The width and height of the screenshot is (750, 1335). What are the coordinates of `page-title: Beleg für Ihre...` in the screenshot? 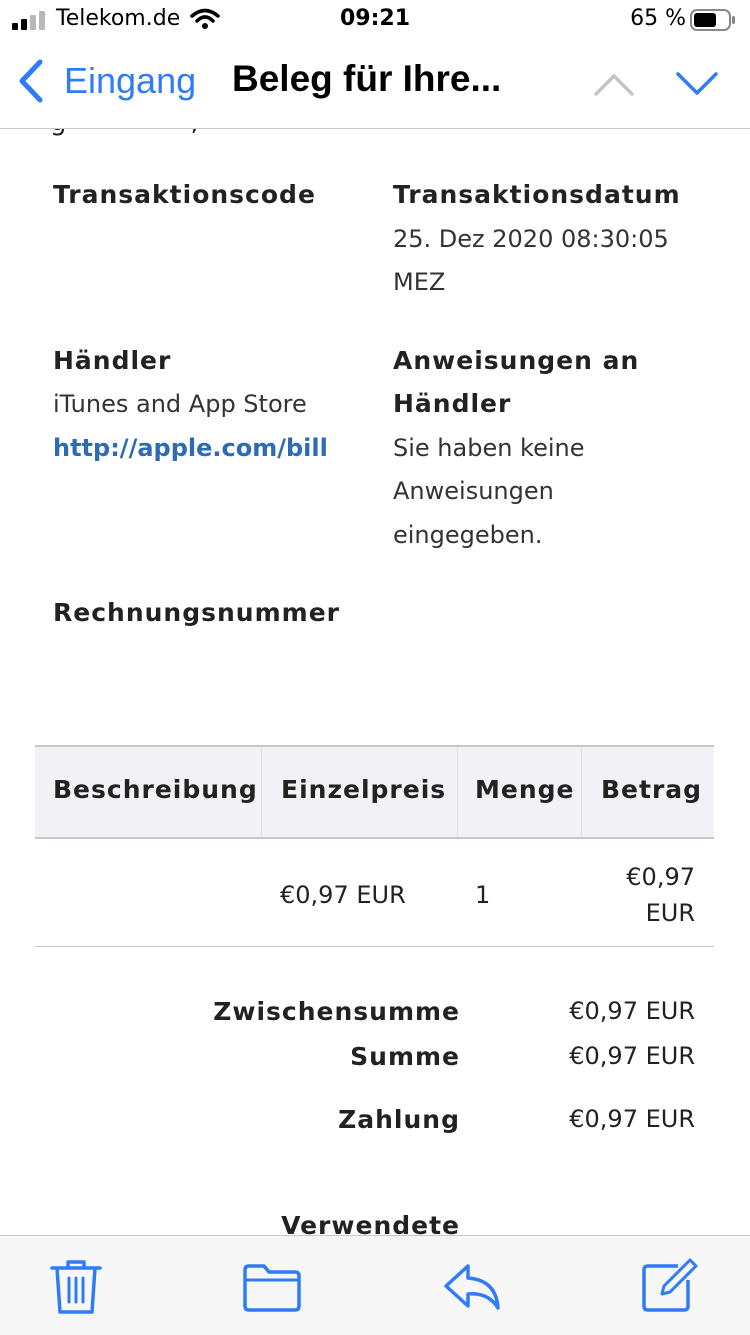 It's located at (367, 78).